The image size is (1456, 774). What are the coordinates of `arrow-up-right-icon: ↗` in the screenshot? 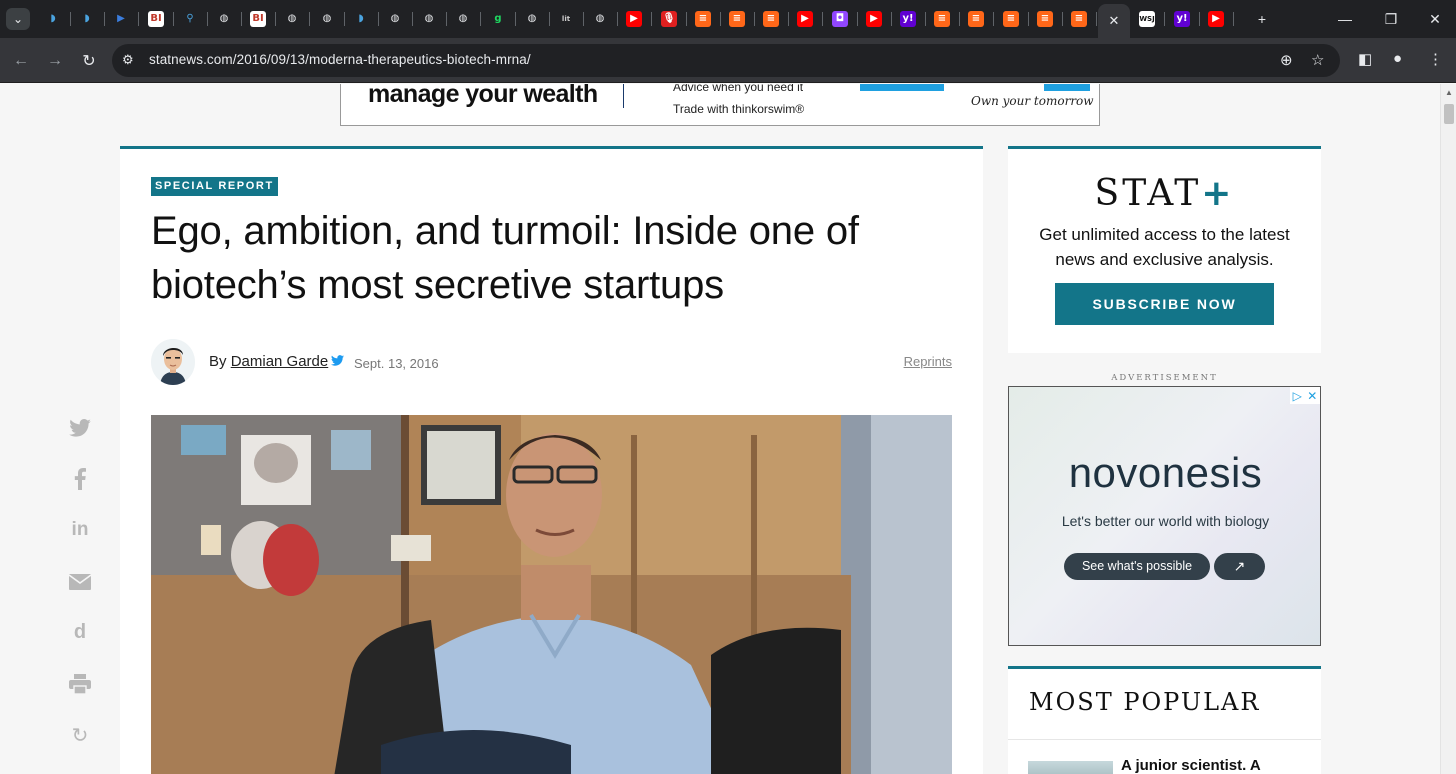 It's located at (1239, 566).